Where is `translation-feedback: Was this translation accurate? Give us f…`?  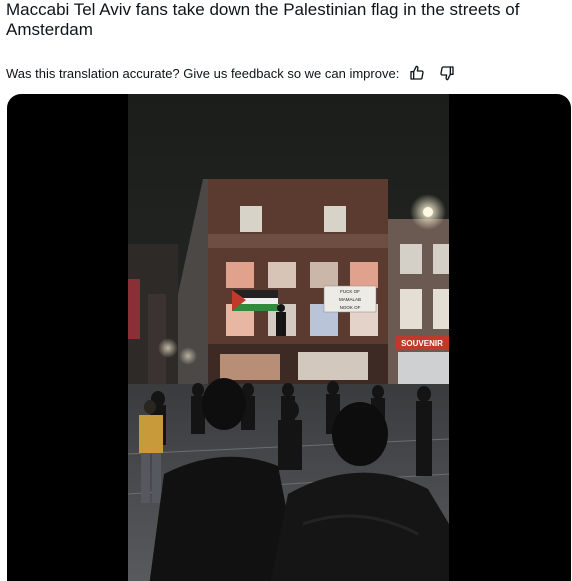 translation-feedback: Was this translation accurate? Give us f… is located at coordinates (231, 73).